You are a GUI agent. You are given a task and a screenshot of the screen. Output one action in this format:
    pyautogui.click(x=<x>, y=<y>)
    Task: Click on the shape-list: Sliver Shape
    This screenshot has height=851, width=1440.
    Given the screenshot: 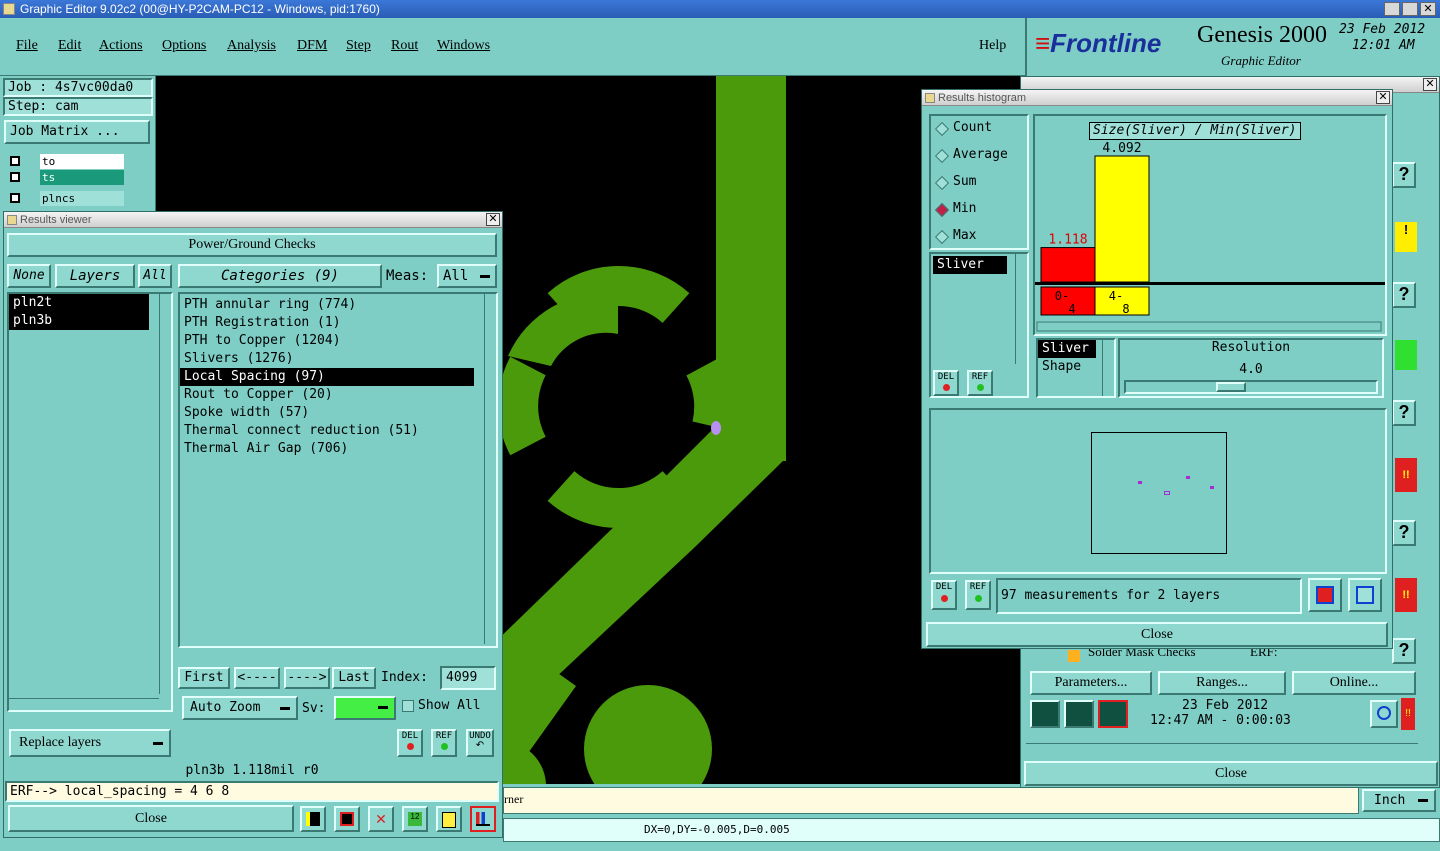 What is the action you would take?
    pyautogui.click(x=1076, y=368)
    